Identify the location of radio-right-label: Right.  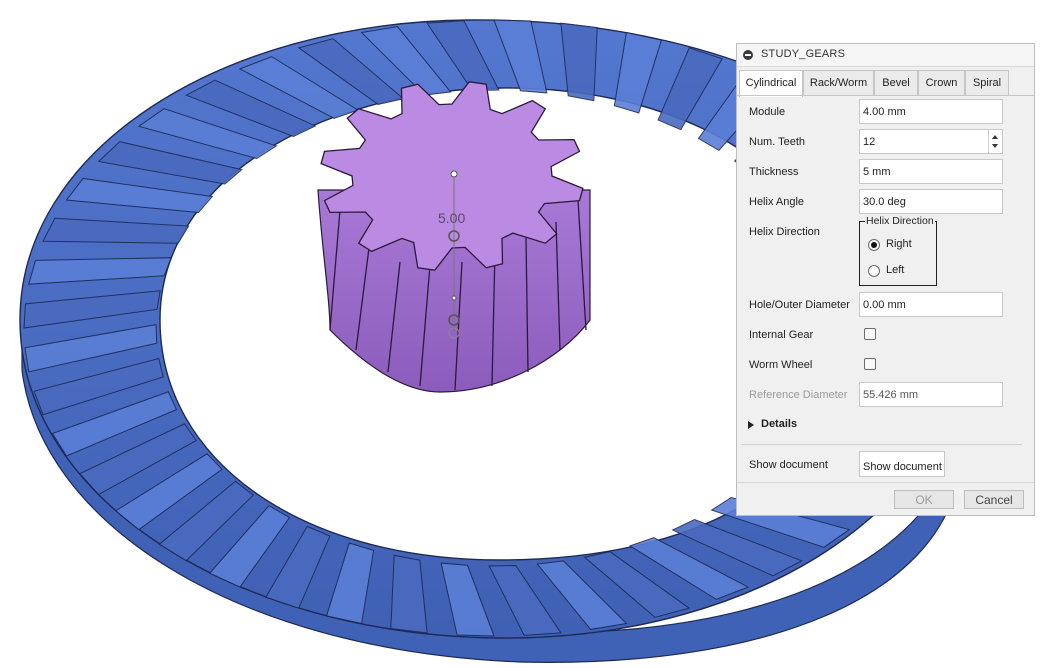
(899, 244).